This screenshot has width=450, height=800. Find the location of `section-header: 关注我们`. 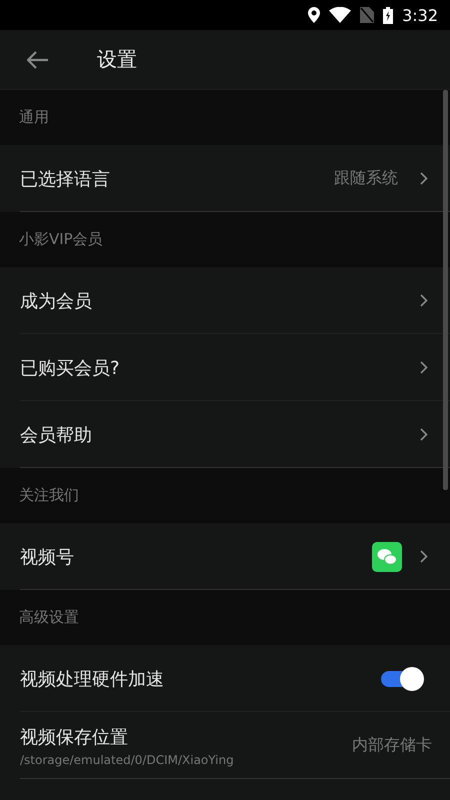

section-header: 关注我们 is located at coordinates (49, 495).